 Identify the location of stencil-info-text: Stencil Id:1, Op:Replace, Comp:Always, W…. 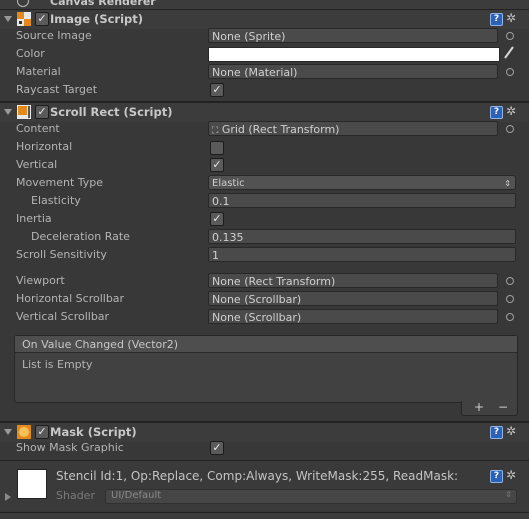
(257, 476).